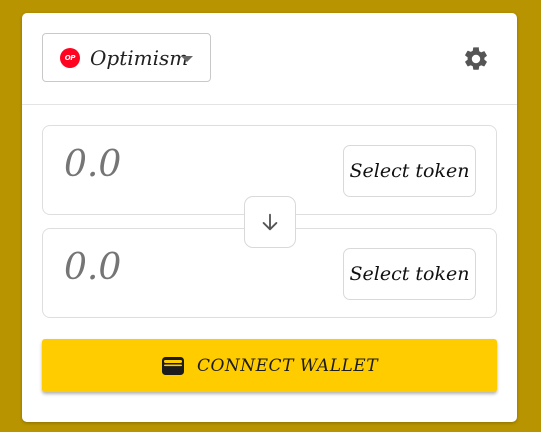 Image resolution: width=541 pixels, height=432 pixels. I want to click on connect-wallet-button: CONNECT WALLET, so click(269, 365).